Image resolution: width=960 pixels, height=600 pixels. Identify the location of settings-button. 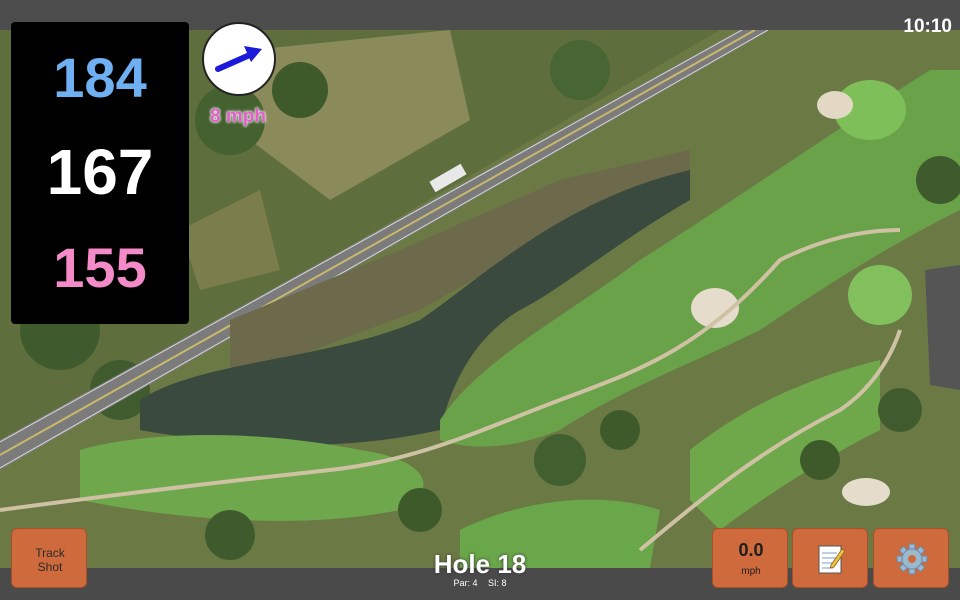
(911, 558).